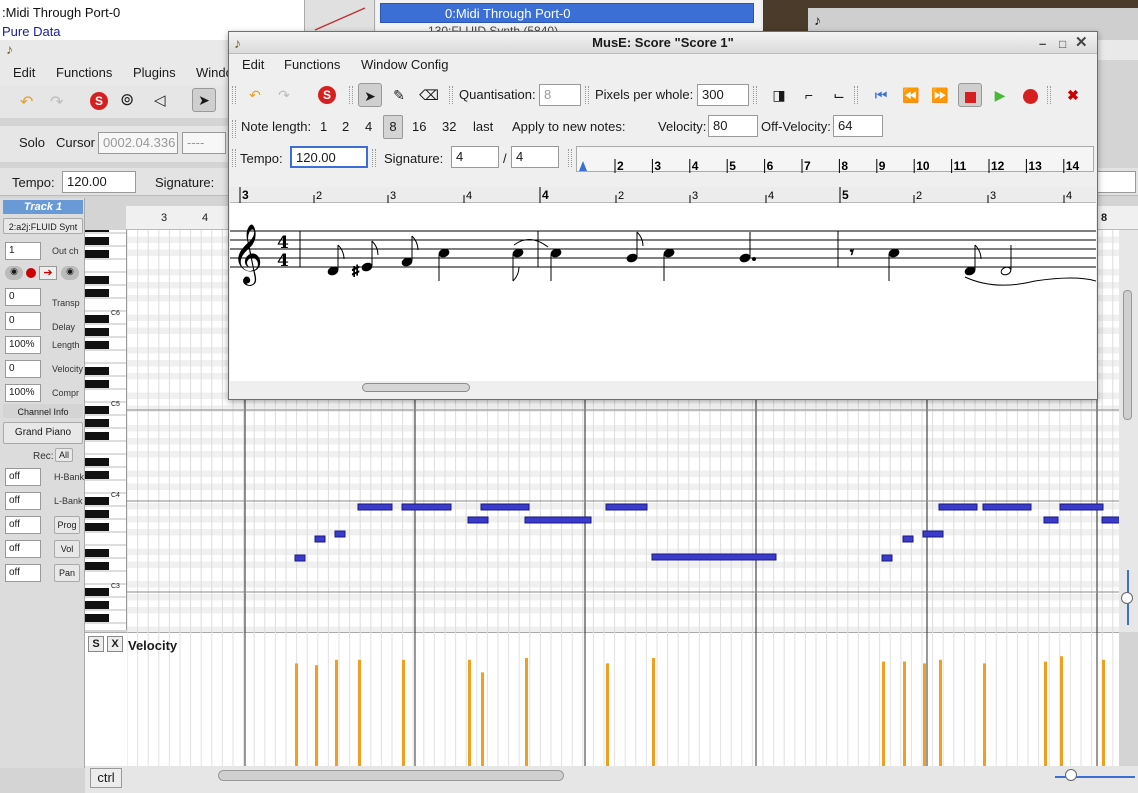 The image size is (1138, 793). Describe the element at coordinates (809, 95) in the screenshot. I see `loop-start-icon: ⌐` at that location.